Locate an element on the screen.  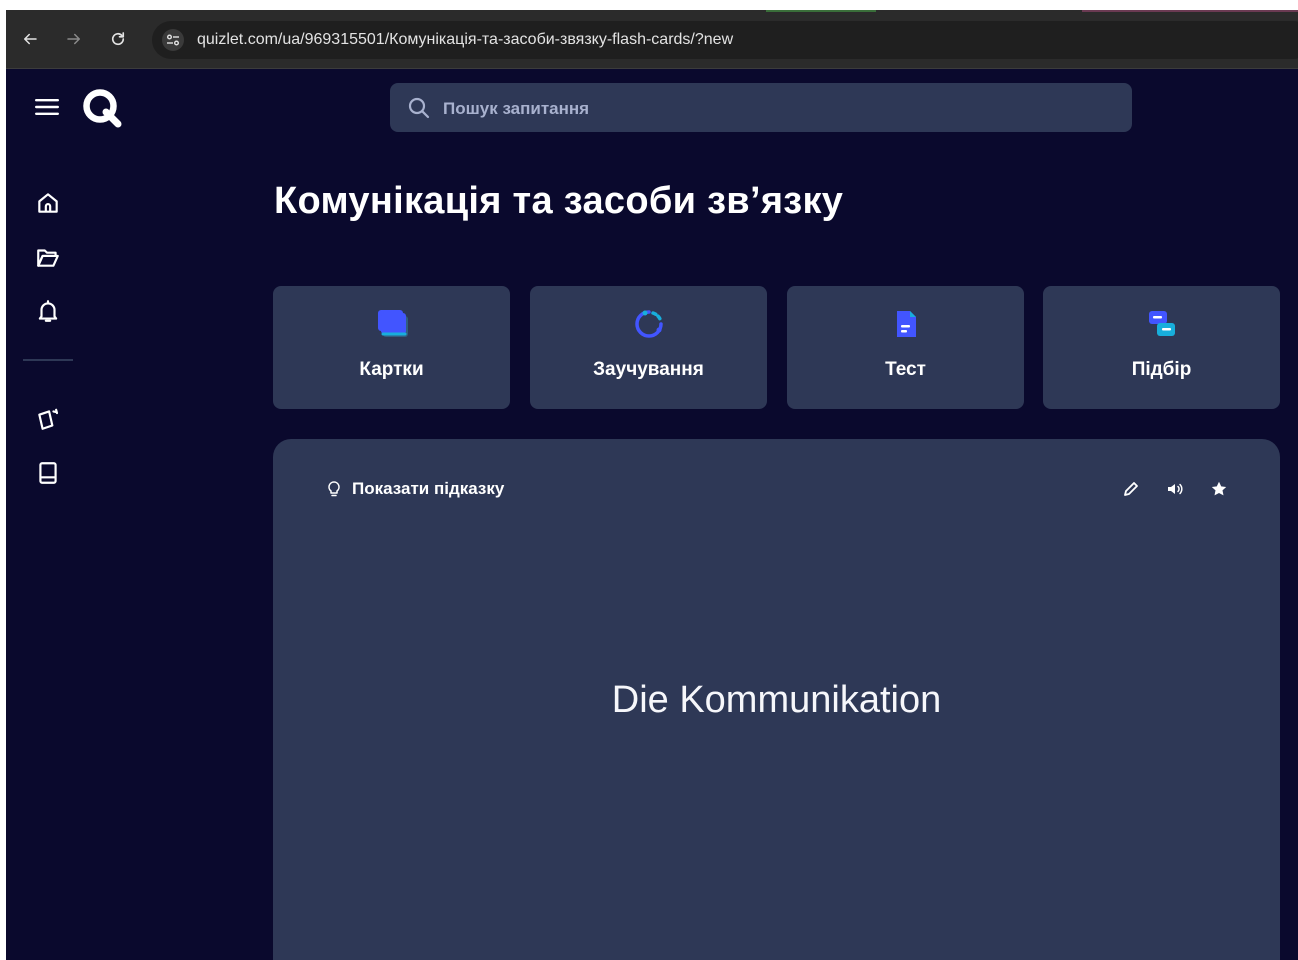
audio-button is located at coordinates (1175, 489).